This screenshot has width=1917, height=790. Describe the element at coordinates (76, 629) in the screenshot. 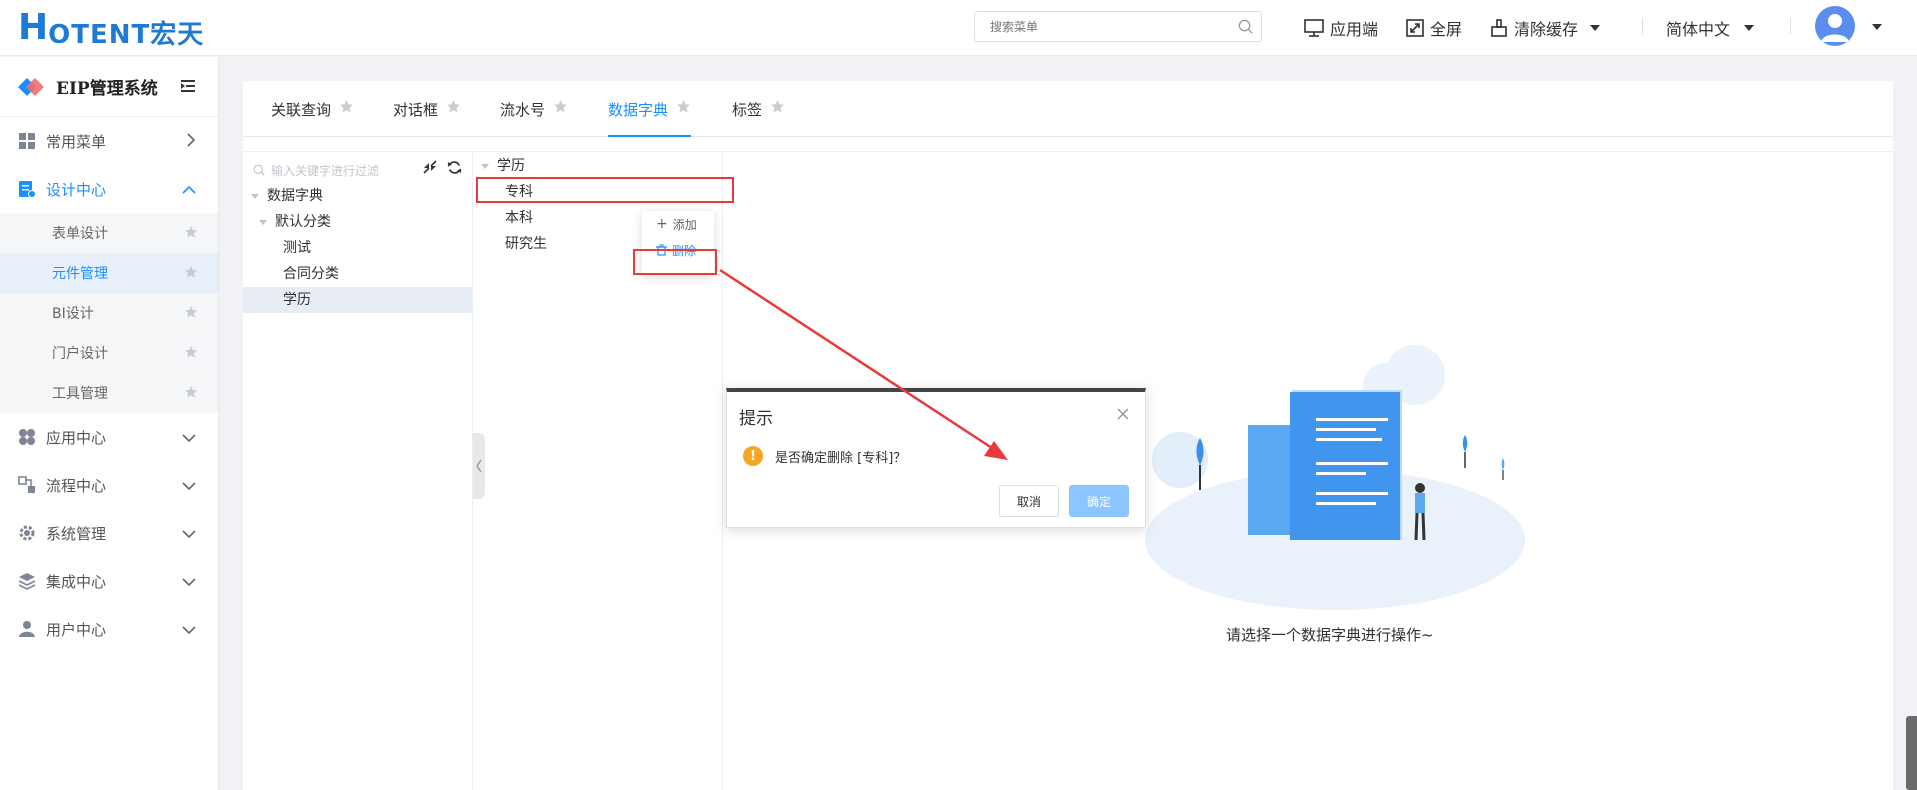

I see `menu-label: 用户中心` at that location.